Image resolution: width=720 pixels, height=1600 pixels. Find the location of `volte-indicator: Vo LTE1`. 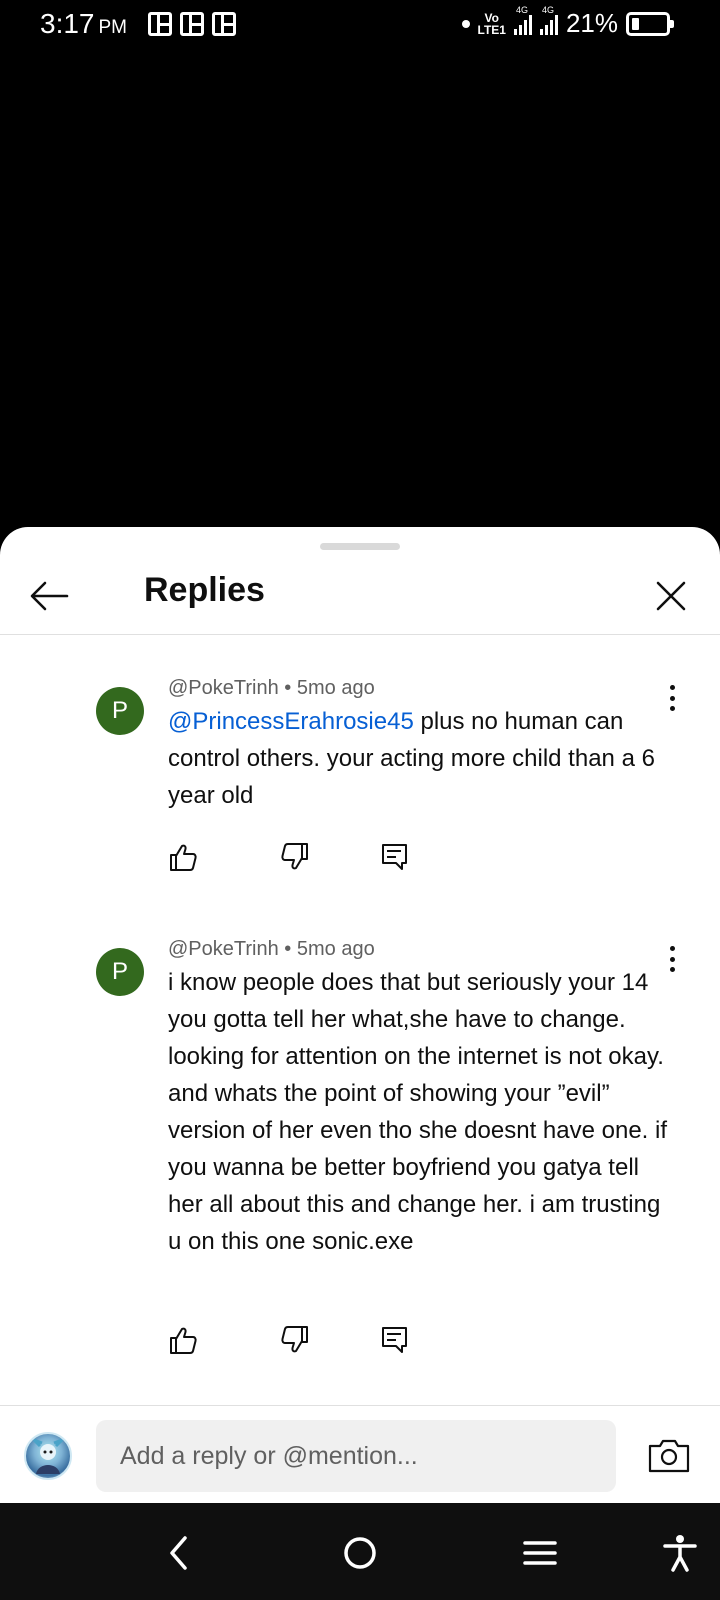

volte-indicator: Vo LTE1 is located at coordinates (492, 24).